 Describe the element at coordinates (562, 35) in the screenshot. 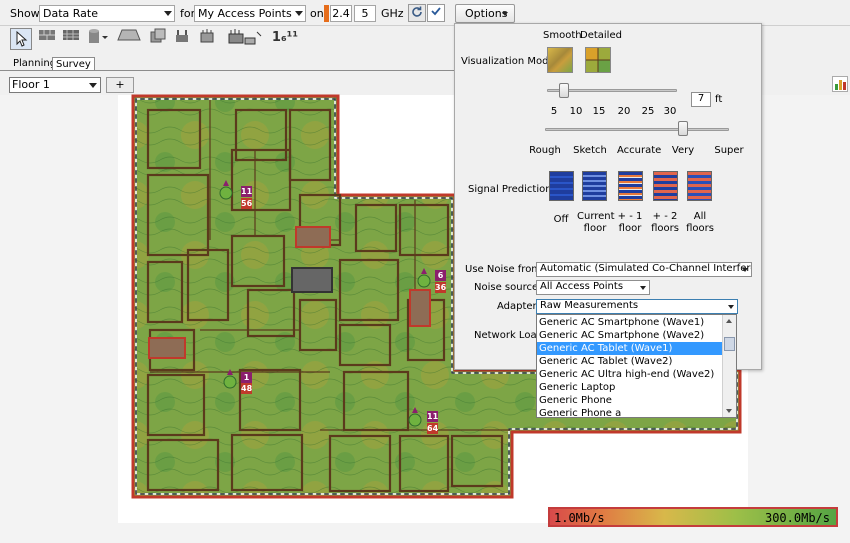

I see `smooth-label: Smooth` at that location.